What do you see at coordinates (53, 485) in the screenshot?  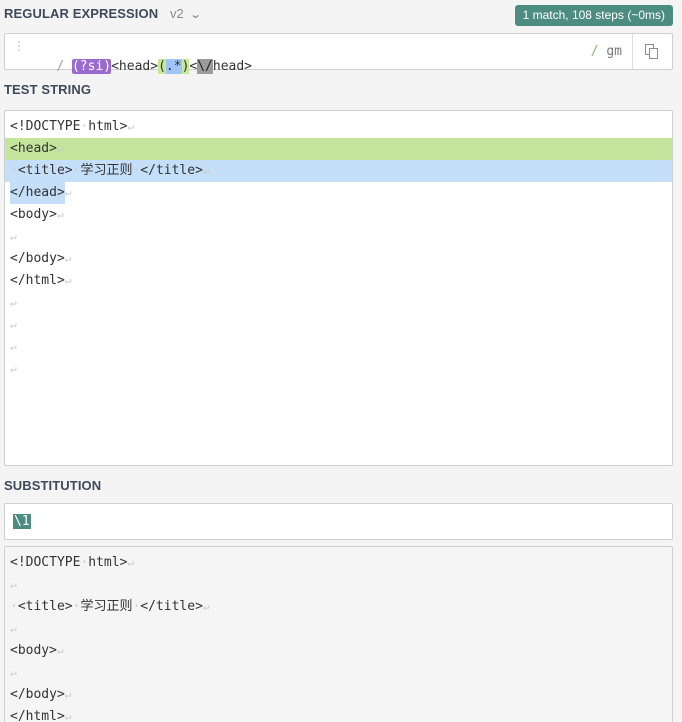 I see `substitution-title: SUBSTITUTION` at bounding box center [53, 485].